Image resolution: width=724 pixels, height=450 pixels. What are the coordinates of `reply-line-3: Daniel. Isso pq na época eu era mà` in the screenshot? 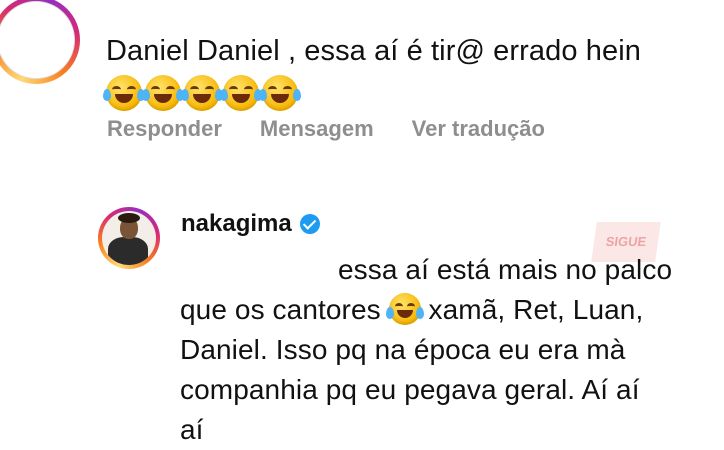 It's located at (403, 349).